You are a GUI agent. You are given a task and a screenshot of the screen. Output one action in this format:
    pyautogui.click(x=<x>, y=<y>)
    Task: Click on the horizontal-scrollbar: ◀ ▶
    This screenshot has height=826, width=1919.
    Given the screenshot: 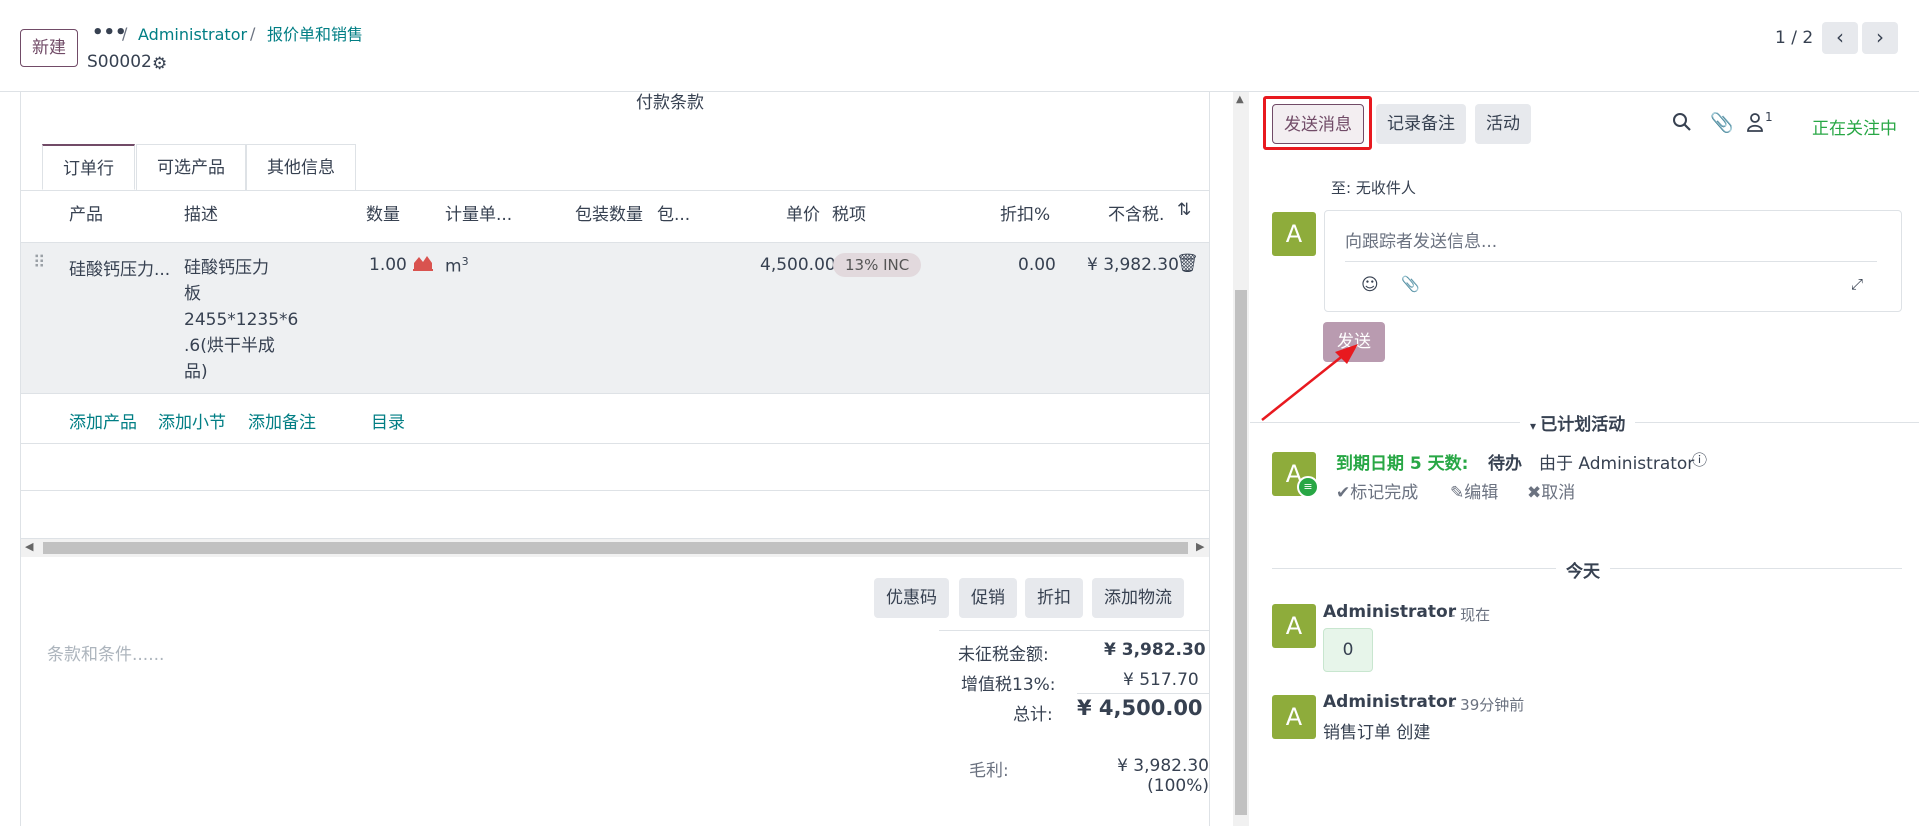 What is the action you would take?
    pyautogui.click(x=615, y=548)
    